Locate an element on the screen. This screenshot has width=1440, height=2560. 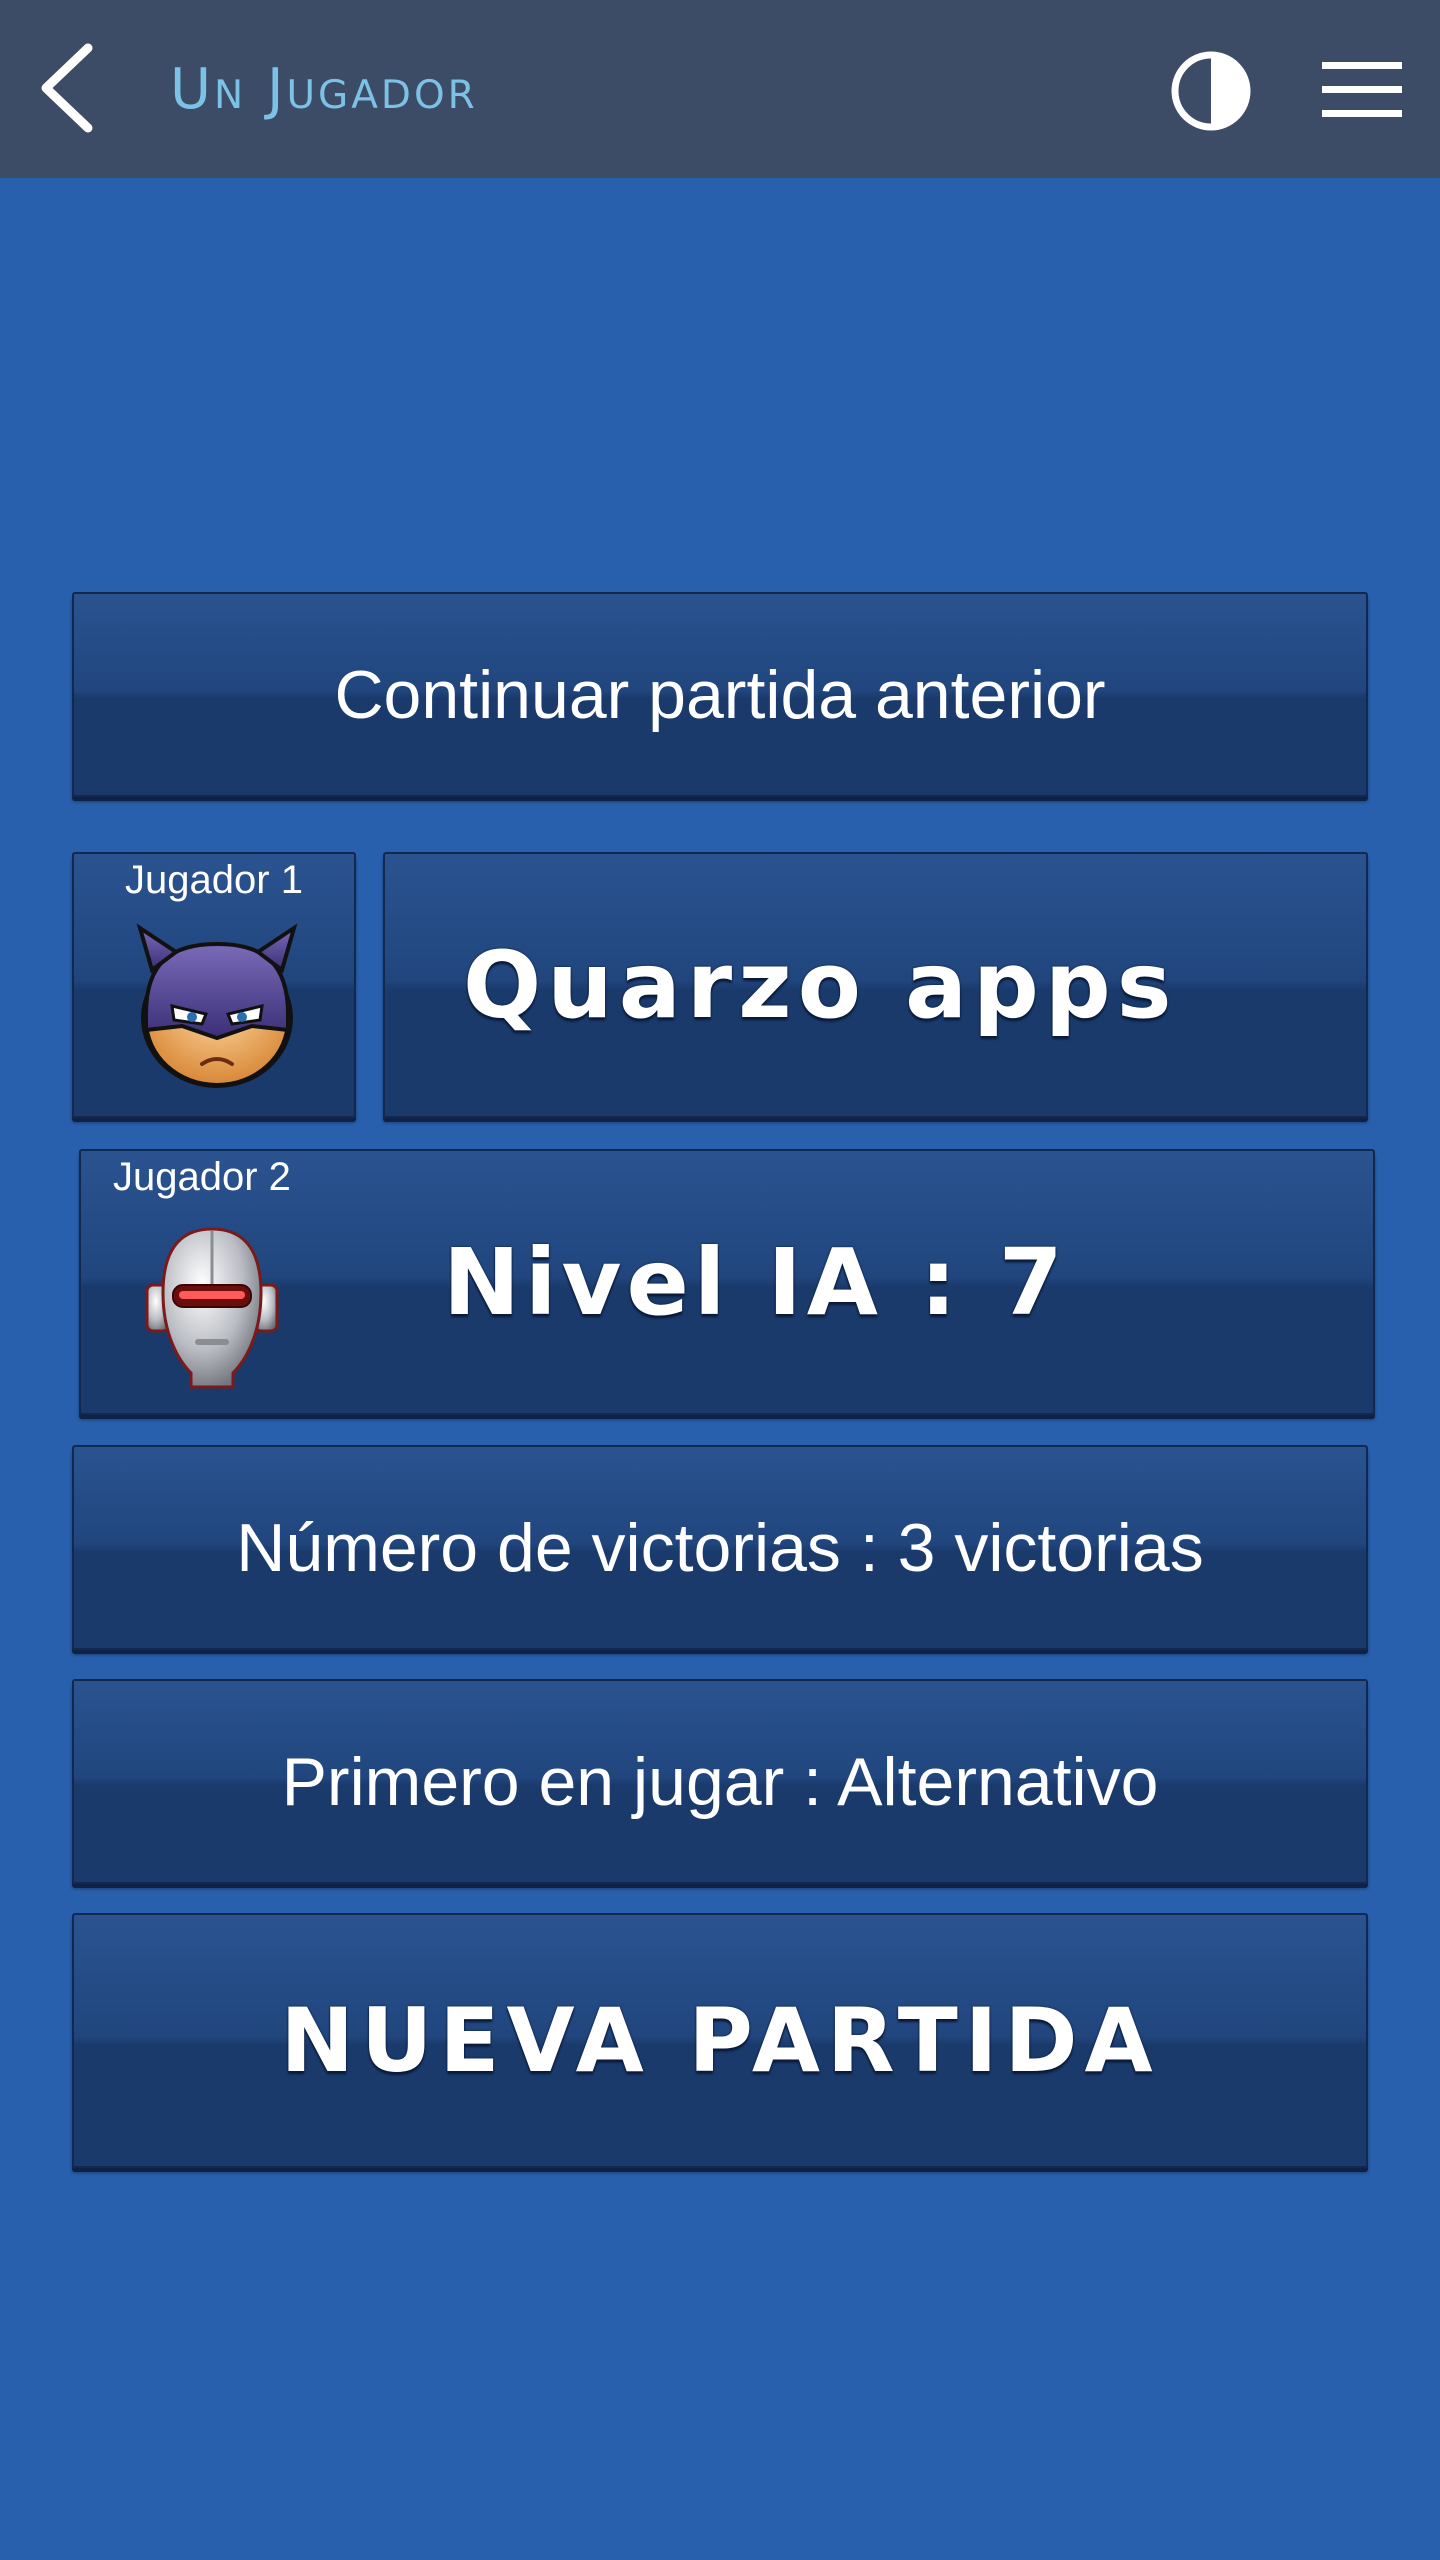
player1-avatar-button: Jugador 1 is located at coordinates (214, 985).